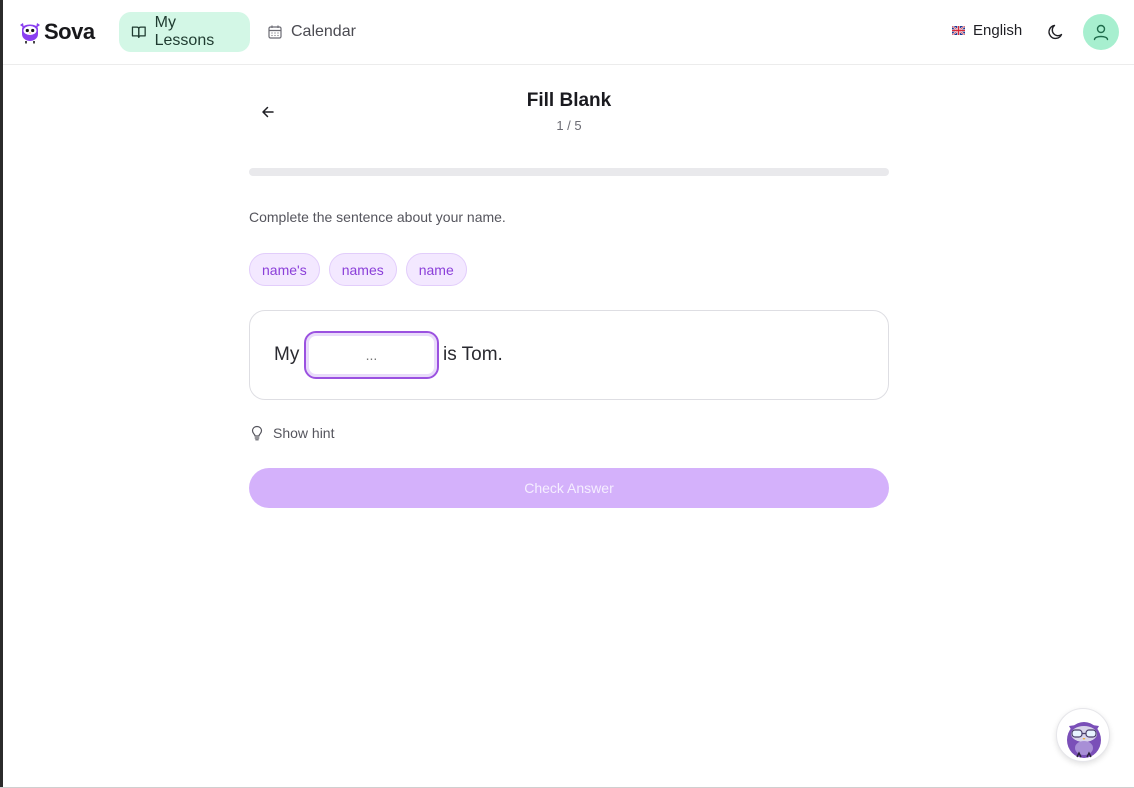 Image resolution: width=1134 pixels, height=788 pixels. What do you see at coordinates (362, 269) in the screenshot?
I see `option-chip: names` at bounding box center [362, 269].